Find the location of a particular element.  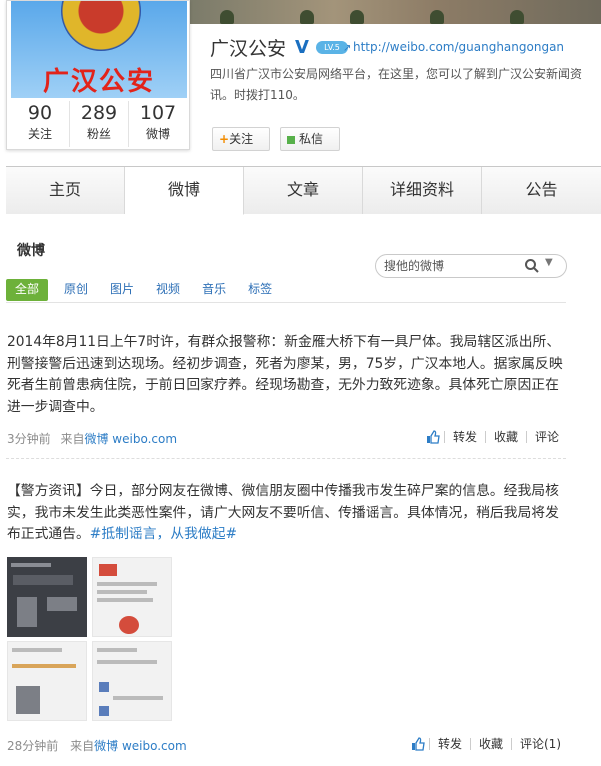

follow-label: 关注 is located at coordinates (241, 139).